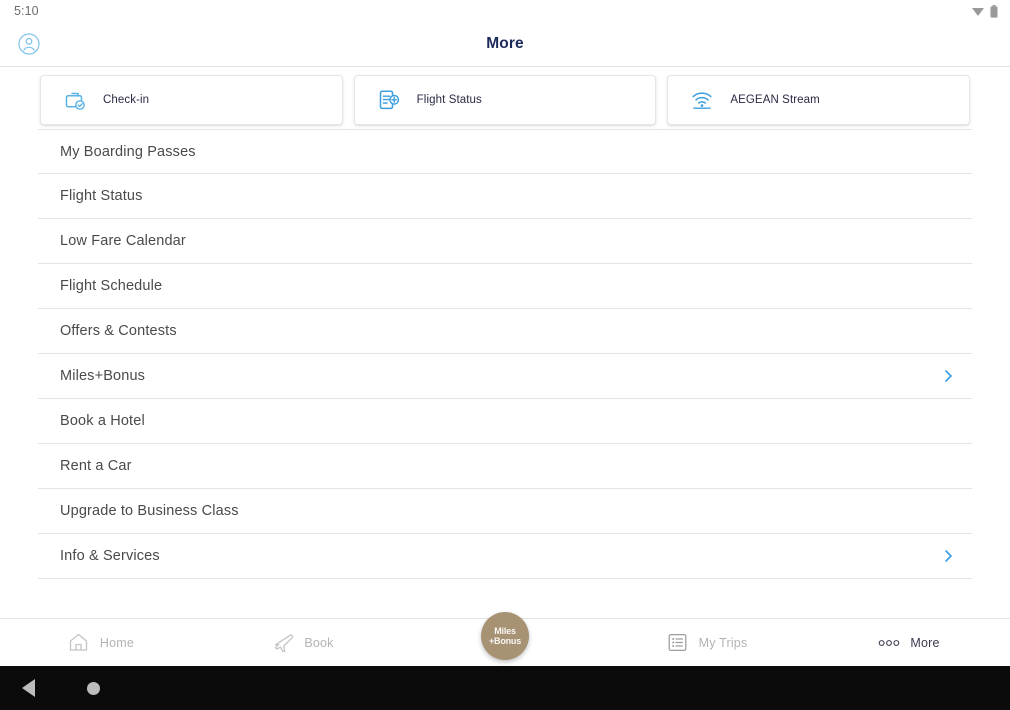  What do you see at coordinates (93, 688) in the screenshot?
I see `home-circle-icon` at bounding box center [93, 688].